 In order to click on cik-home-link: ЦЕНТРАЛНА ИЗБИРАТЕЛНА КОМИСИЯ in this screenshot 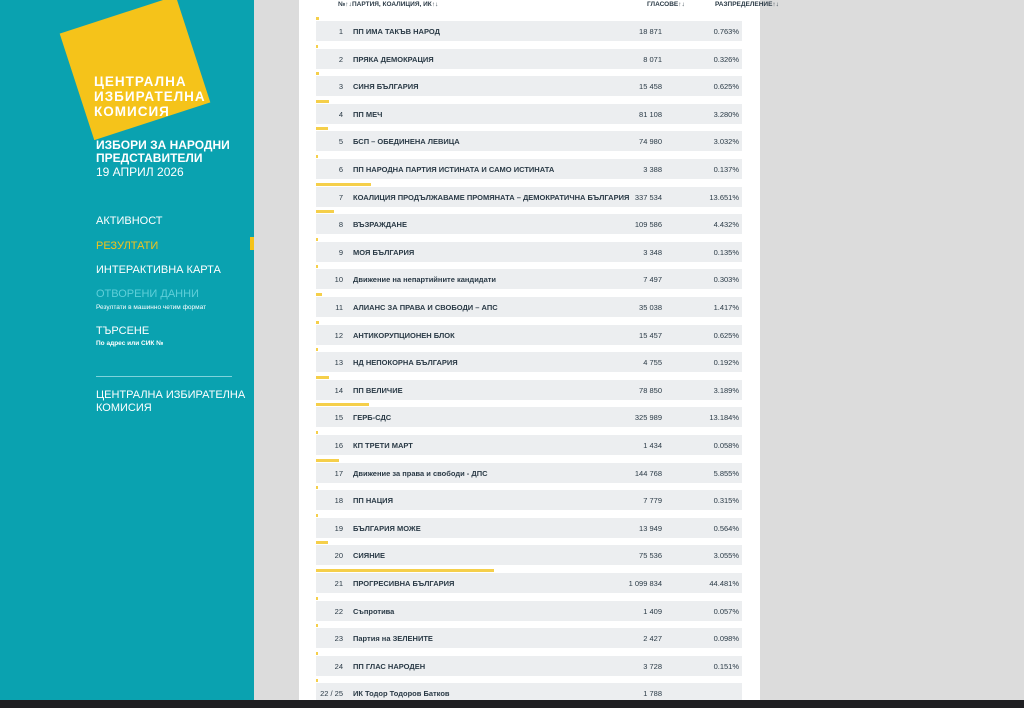, I will do `click(170, 402)`.